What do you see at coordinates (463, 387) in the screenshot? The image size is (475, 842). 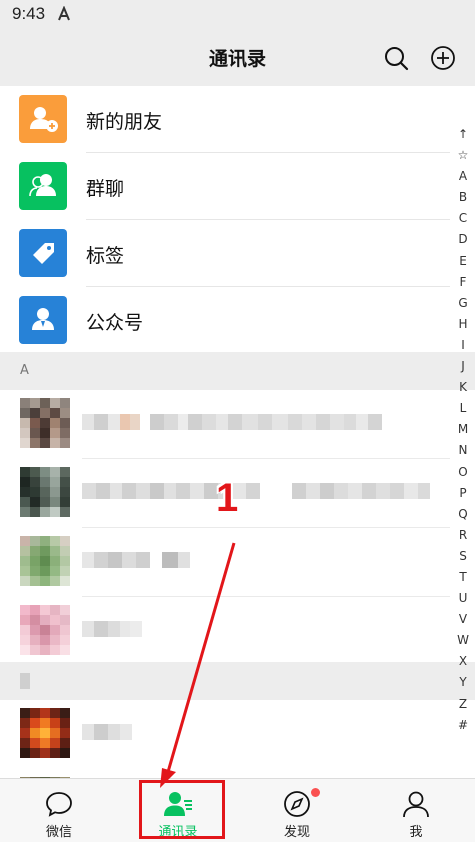 I see `index-letter: K` at bounding box center [463, 387].